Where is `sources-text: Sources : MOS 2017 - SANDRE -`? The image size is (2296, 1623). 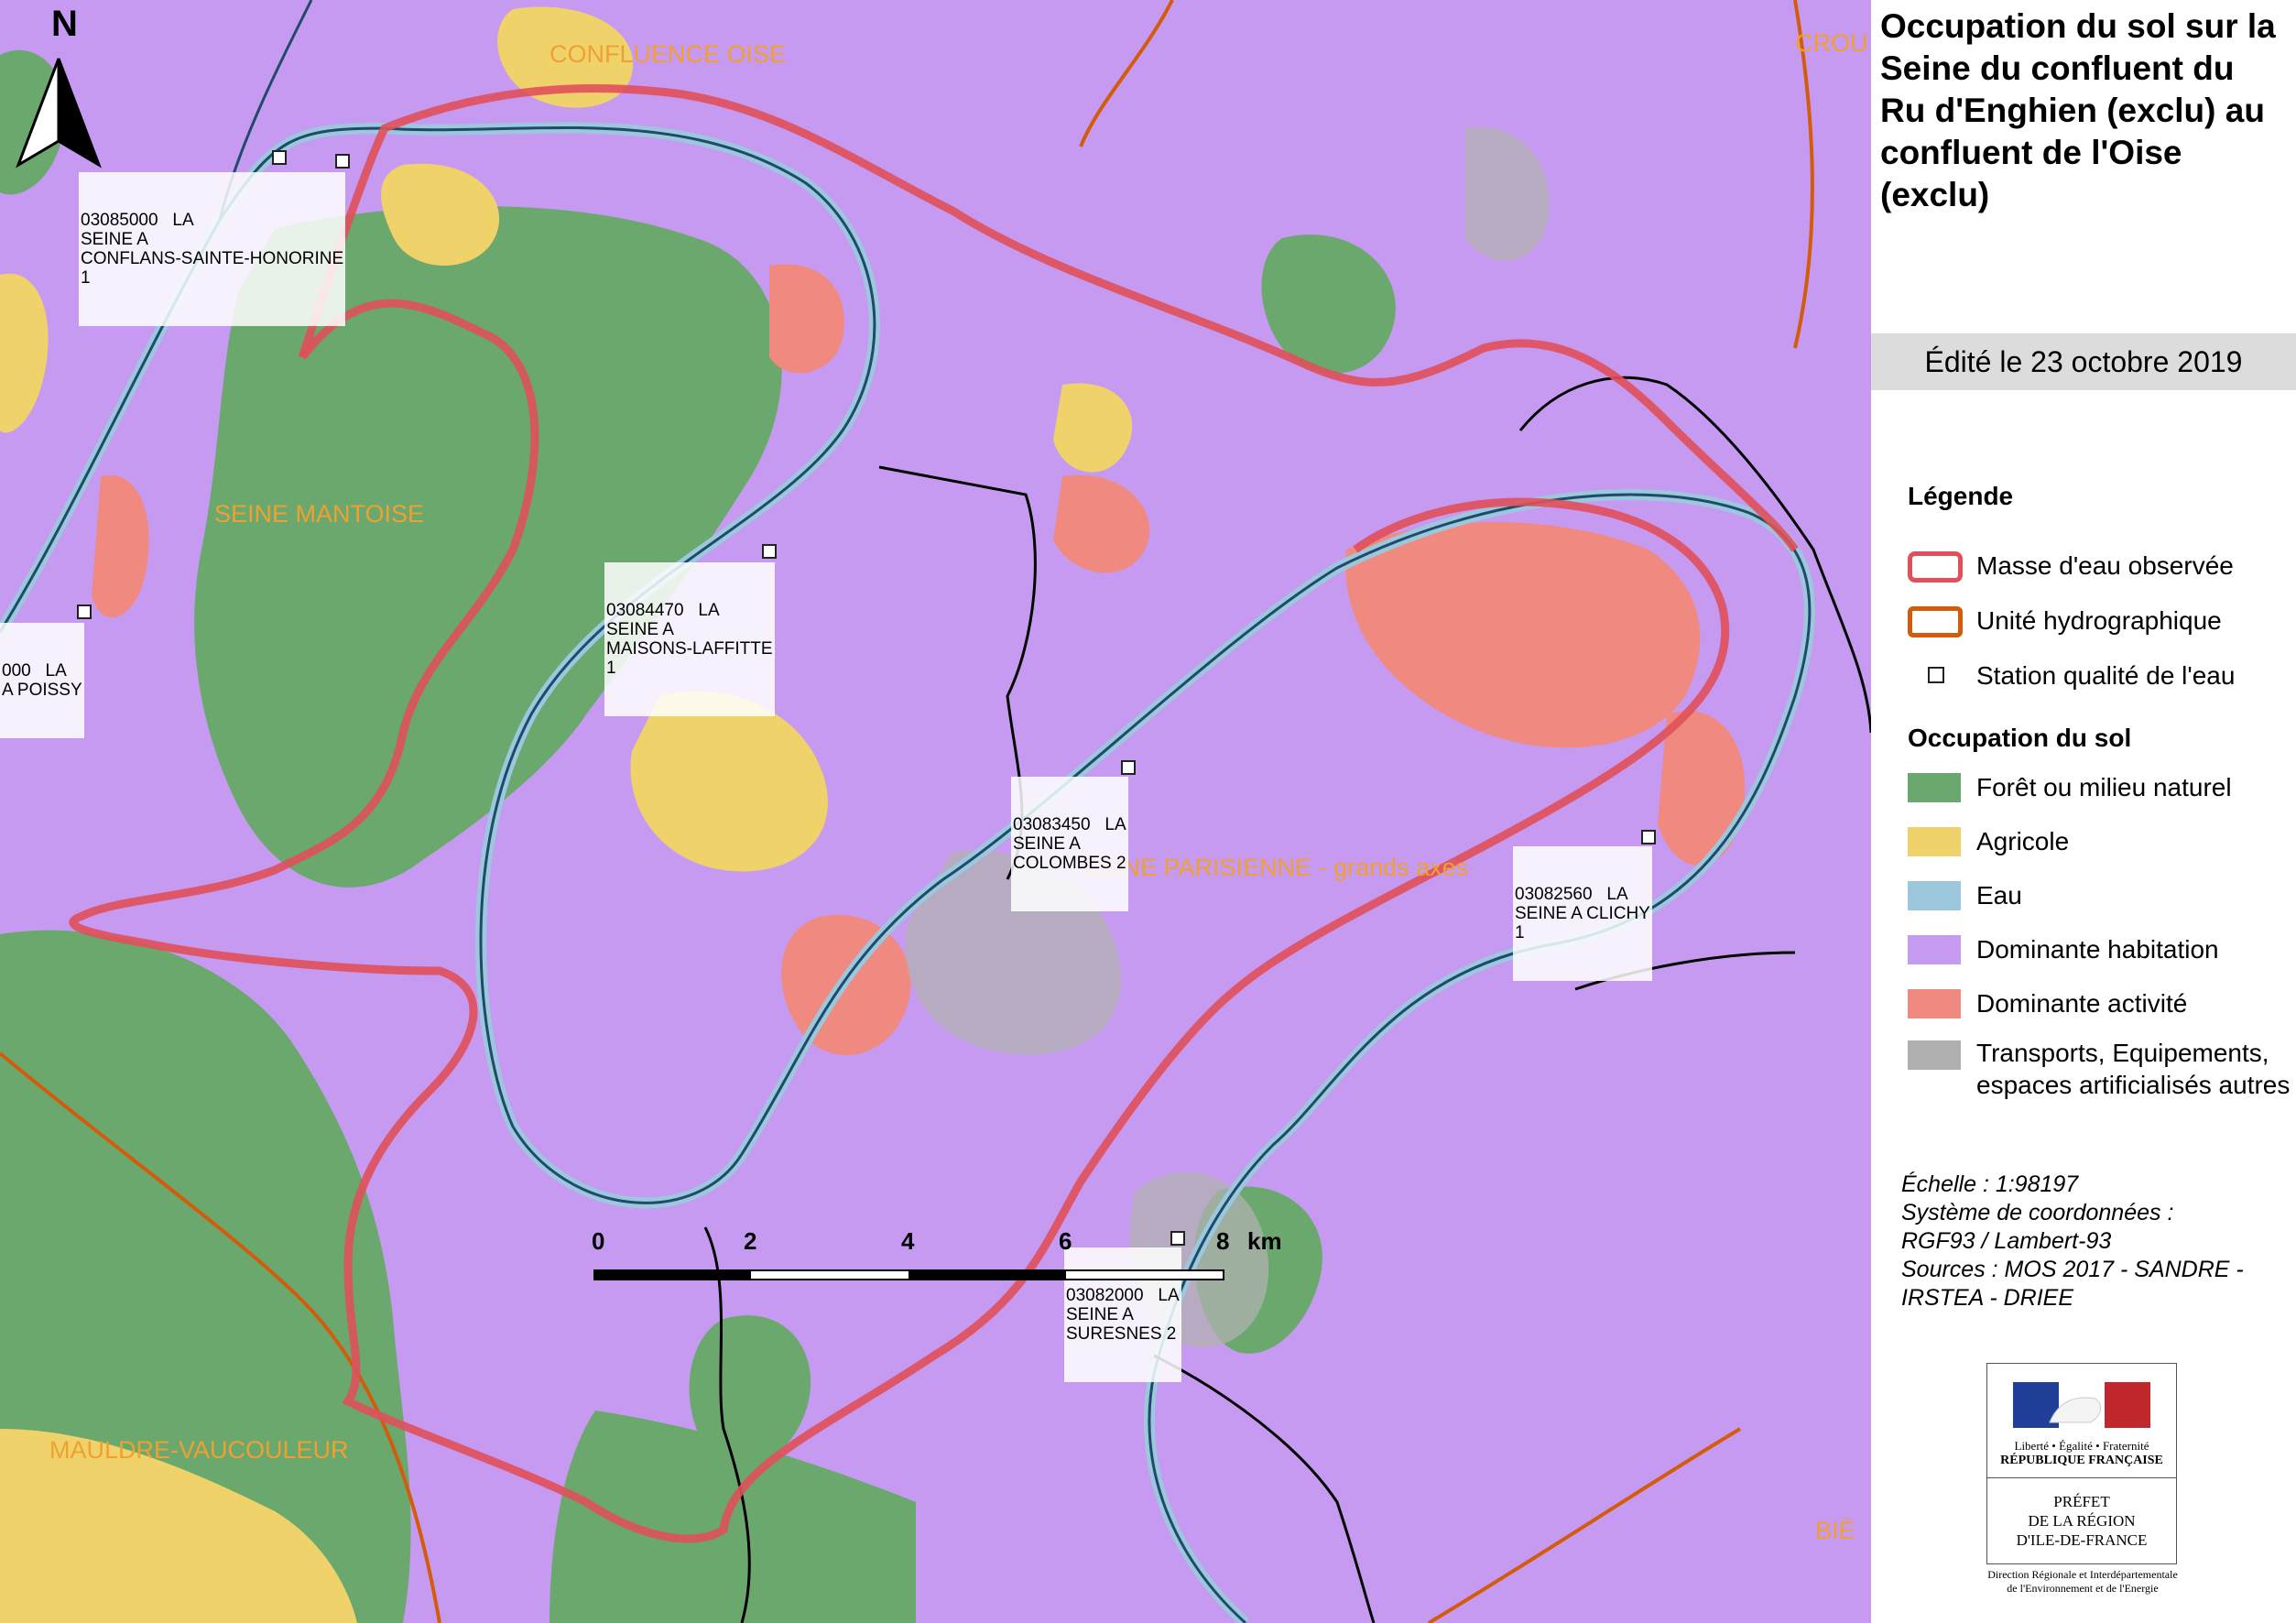
sources-text: Sources : MOS 2017 - SANDRE - is located at coordinates (2072, 1269).